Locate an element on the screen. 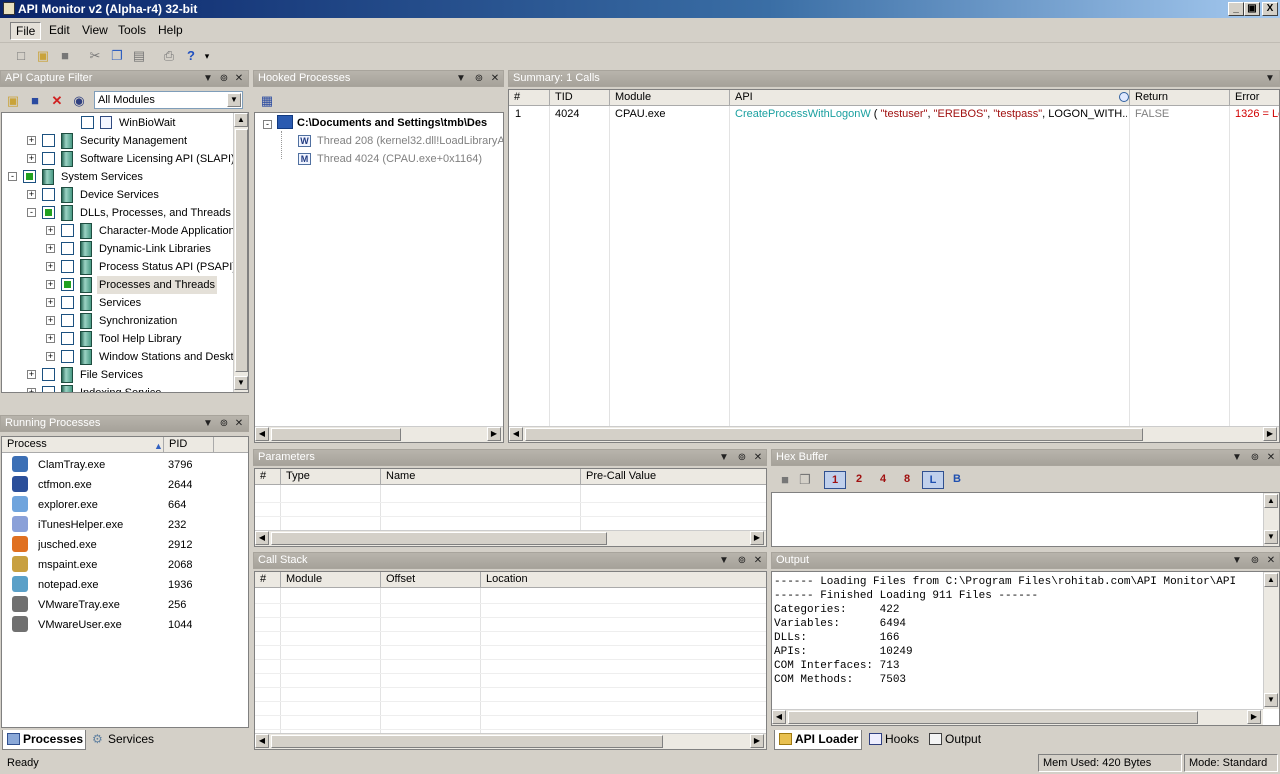  col-return: Return is located at coordinates (1180, 98).